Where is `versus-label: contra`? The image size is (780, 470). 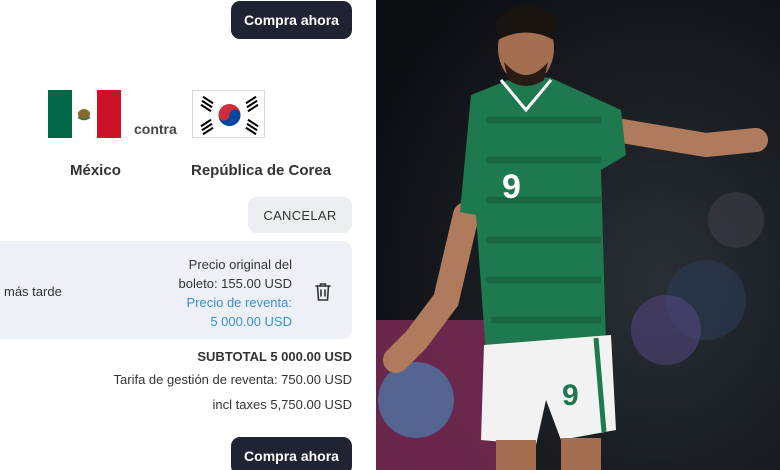
versus-label: contra is located at coordinates (155, 129).